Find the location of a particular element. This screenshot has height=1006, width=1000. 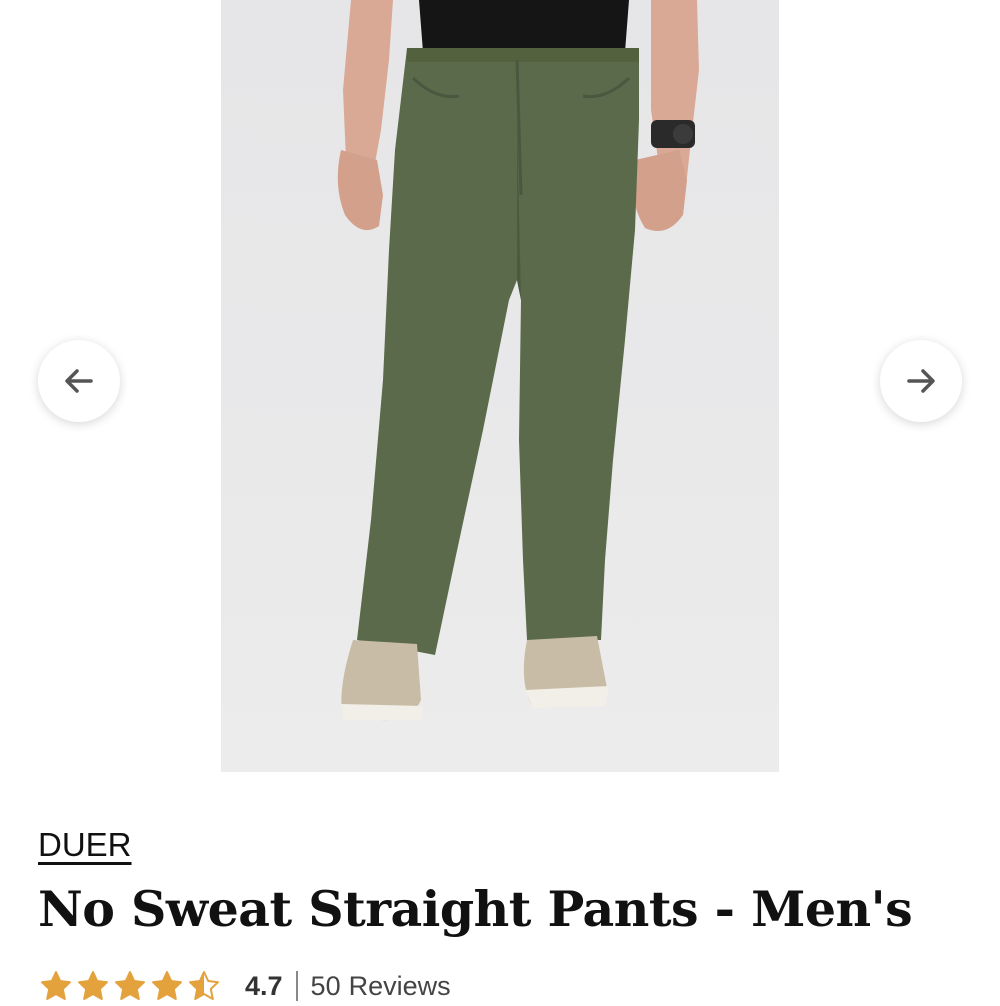

arrow-right-icon is located at coordinates (921, 381).